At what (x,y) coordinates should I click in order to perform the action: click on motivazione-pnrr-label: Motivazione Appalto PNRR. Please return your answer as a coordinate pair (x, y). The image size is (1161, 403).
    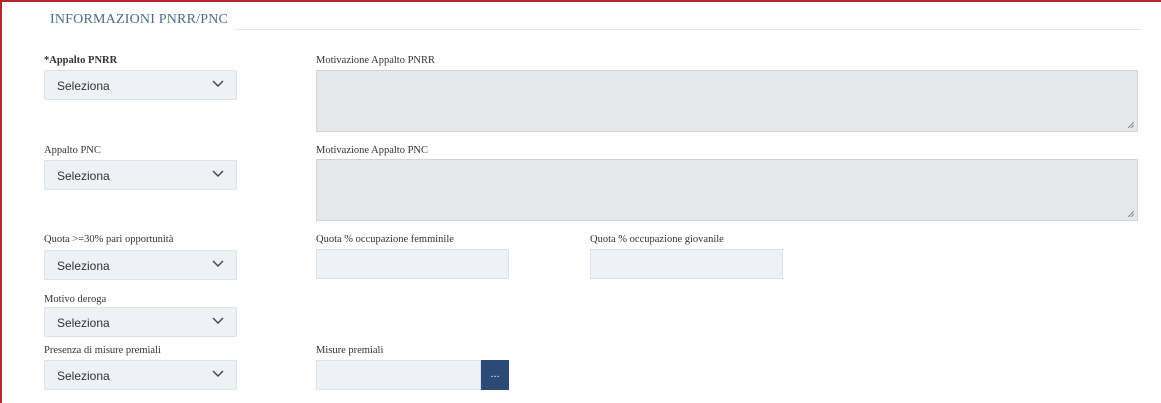
    Looking at the image, I should click on (375, 60).